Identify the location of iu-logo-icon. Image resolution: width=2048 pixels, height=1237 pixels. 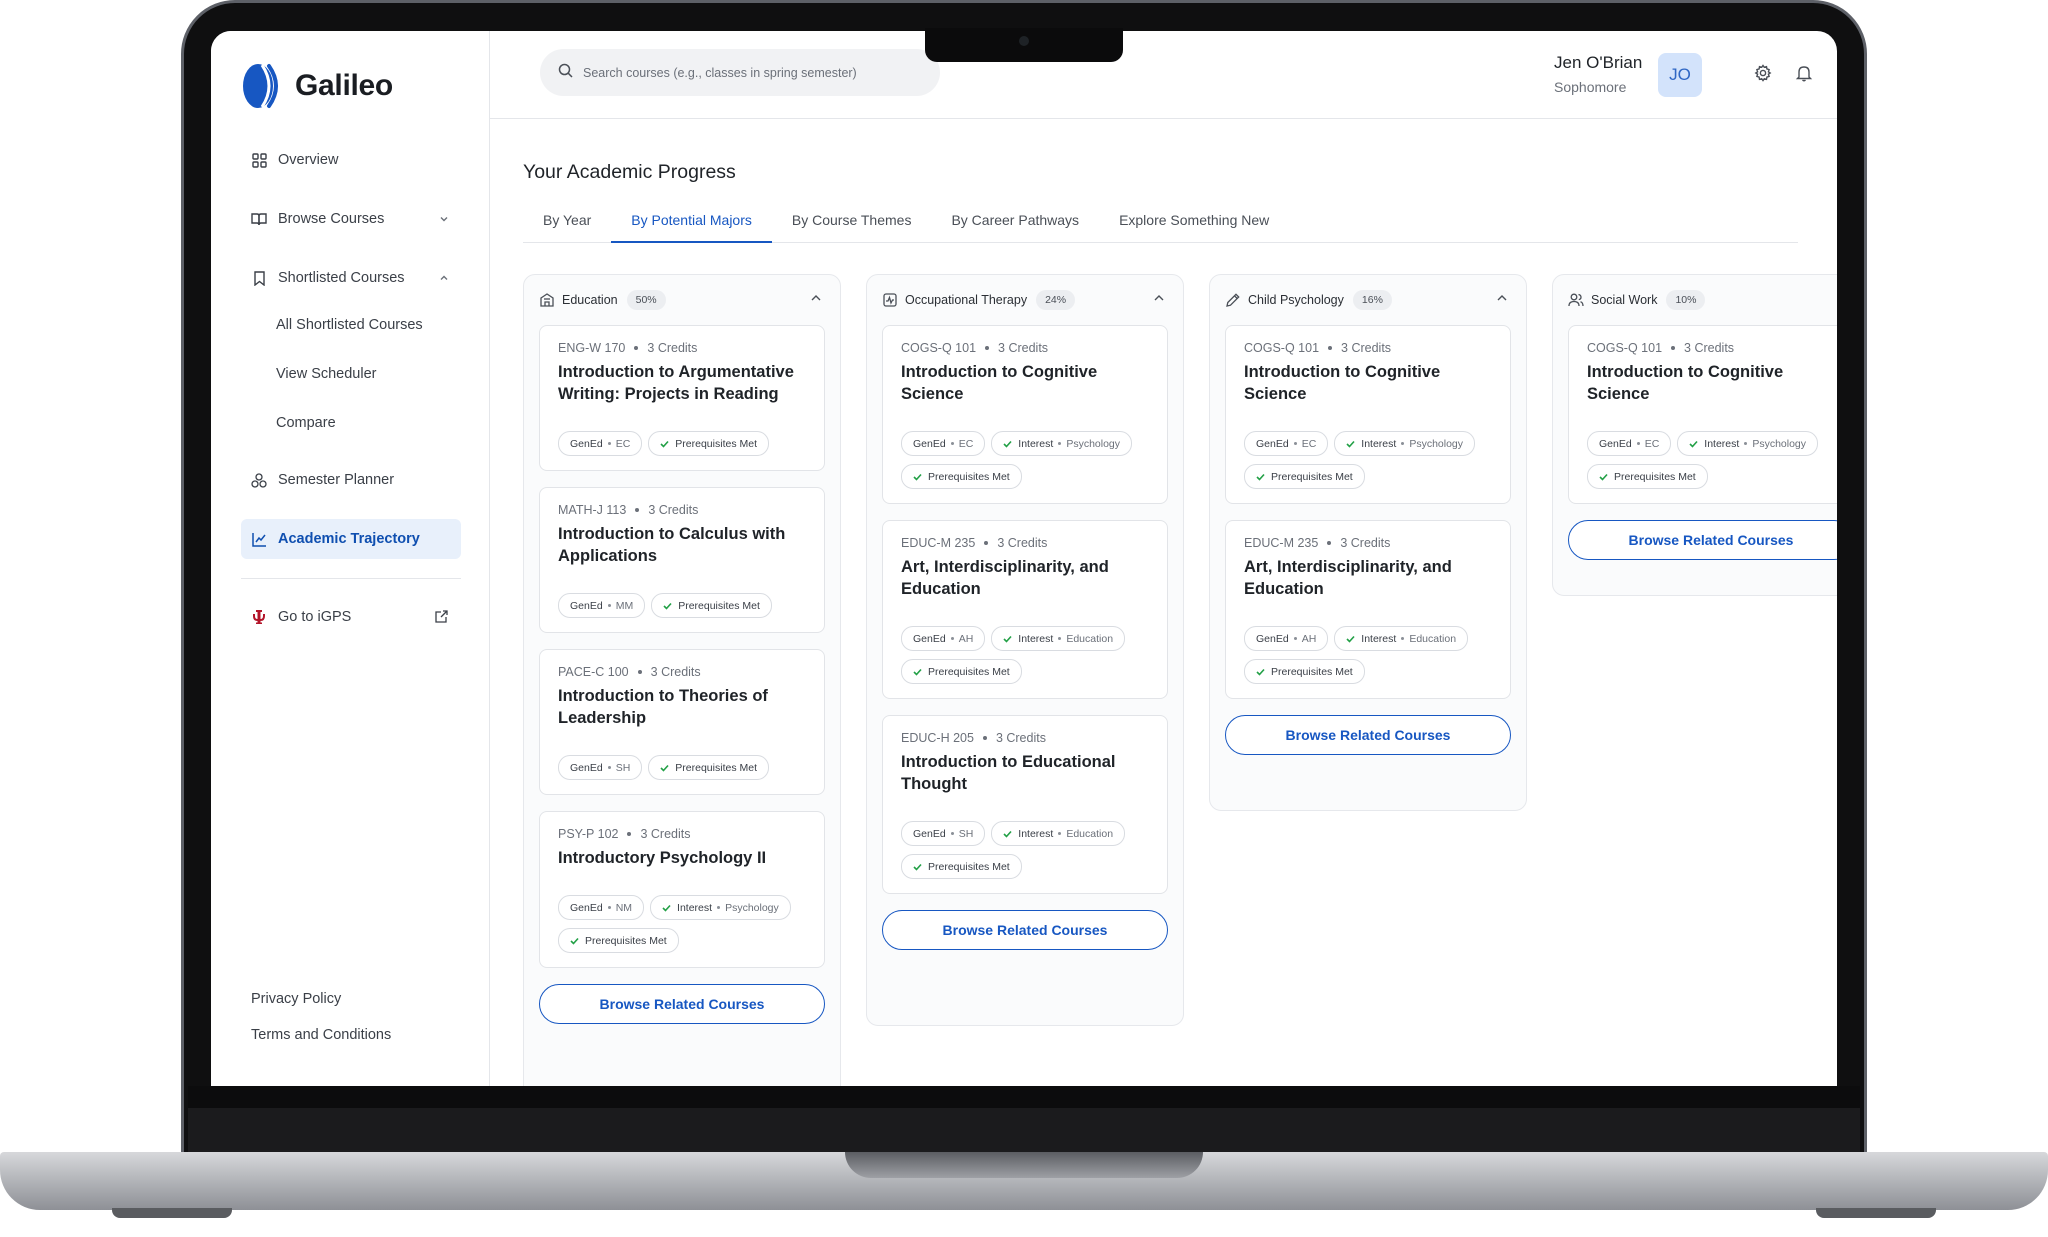
(259, 617).